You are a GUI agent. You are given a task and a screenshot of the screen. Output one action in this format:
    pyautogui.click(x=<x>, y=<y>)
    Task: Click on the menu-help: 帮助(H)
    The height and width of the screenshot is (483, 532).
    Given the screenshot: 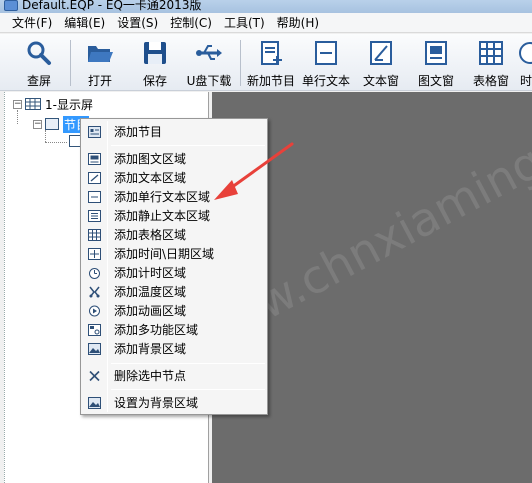 What is the action you would take?
    pyautogui.click(x=298, y=23)
    